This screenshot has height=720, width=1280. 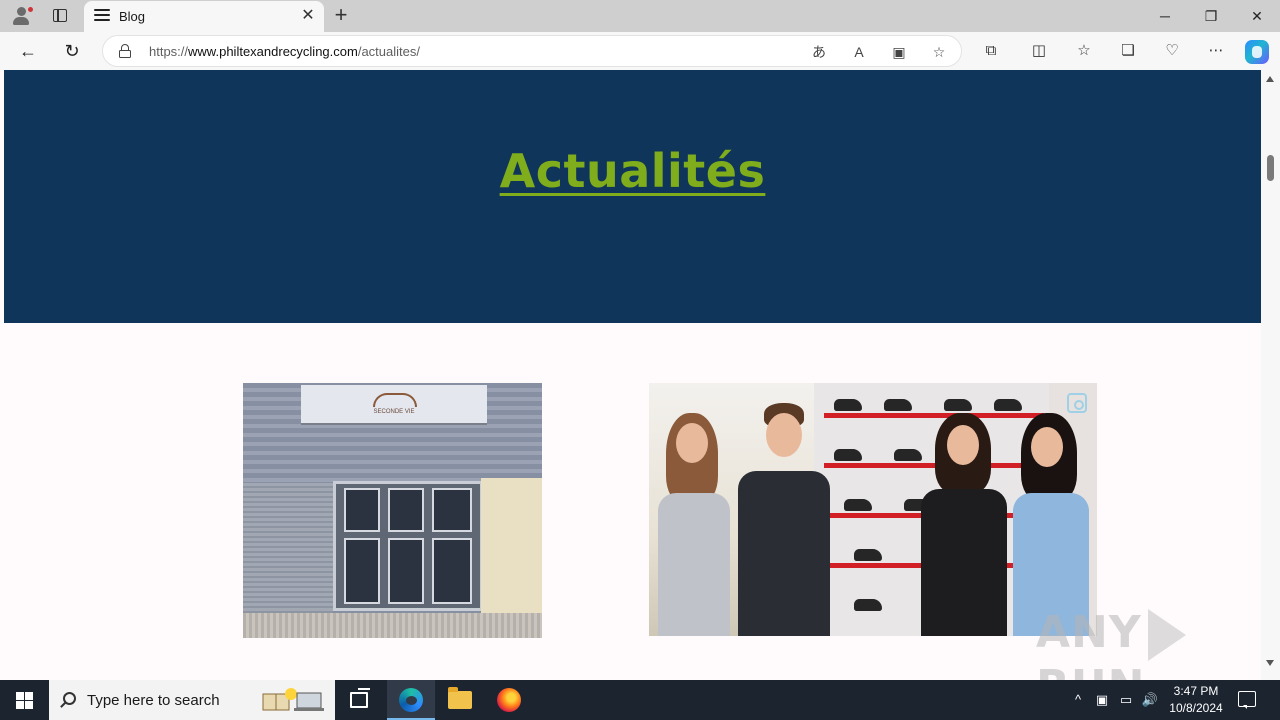 I want to click on post-image-storefront: SECONDE VIE, so click(x=392, y=510).